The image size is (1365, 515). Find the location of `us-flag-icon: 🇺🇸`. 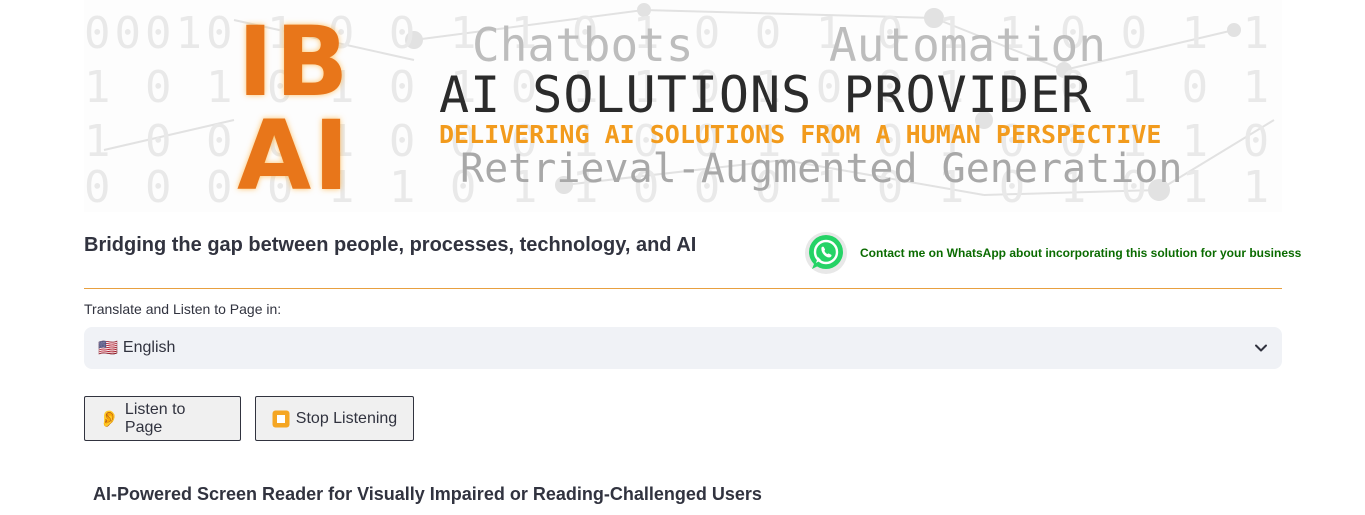

us-flag-icon: 🇺🇸 is located at coordinates (108, 348).